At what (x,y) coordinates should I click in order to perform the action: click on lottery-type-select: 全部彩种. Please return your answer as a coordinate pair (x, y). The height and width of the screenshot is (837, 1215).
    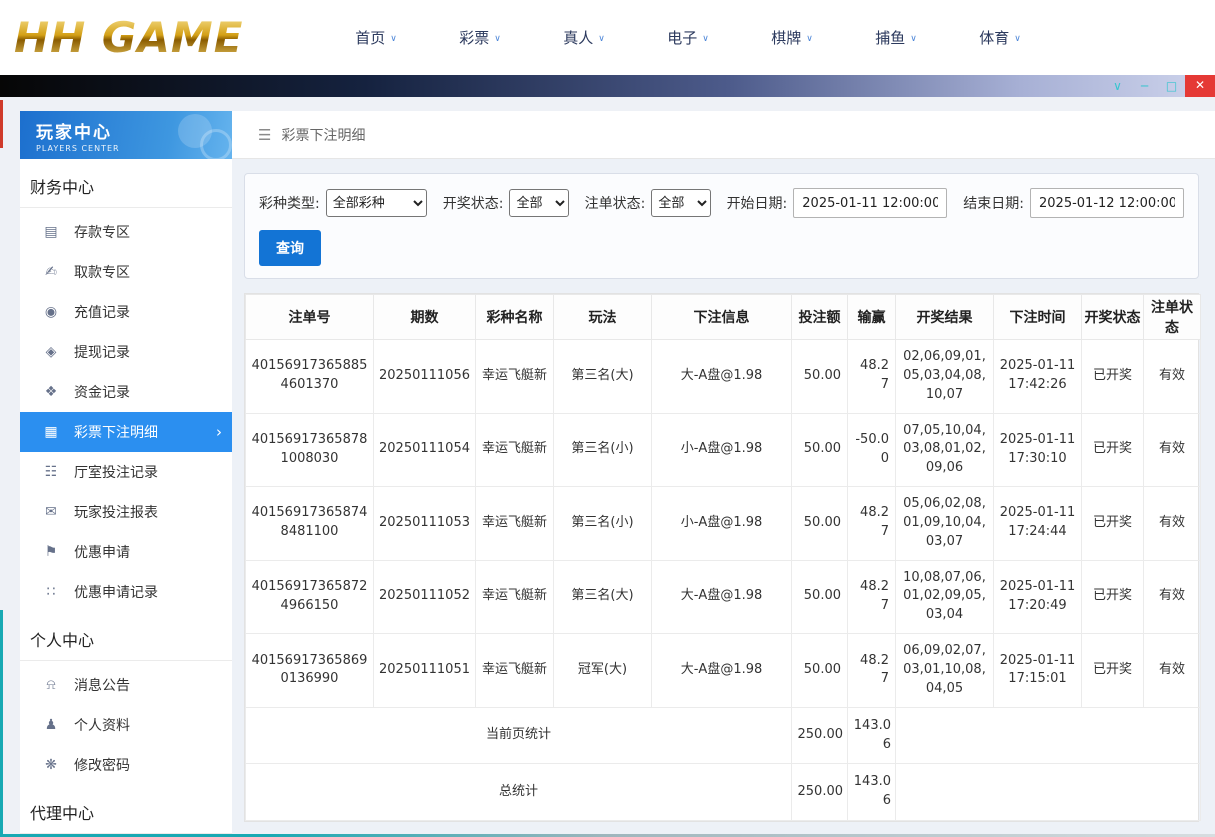
    Looking at the image, I should click on (376, 203).